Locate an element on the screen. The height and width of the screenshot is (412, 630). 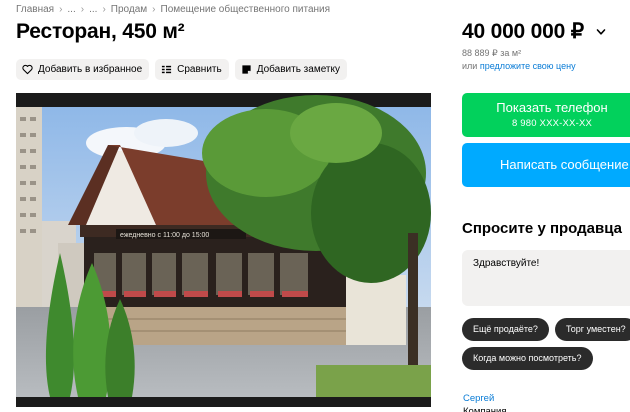
price-row: 40 000 000 ₽ is located at coordinates (534, 31).